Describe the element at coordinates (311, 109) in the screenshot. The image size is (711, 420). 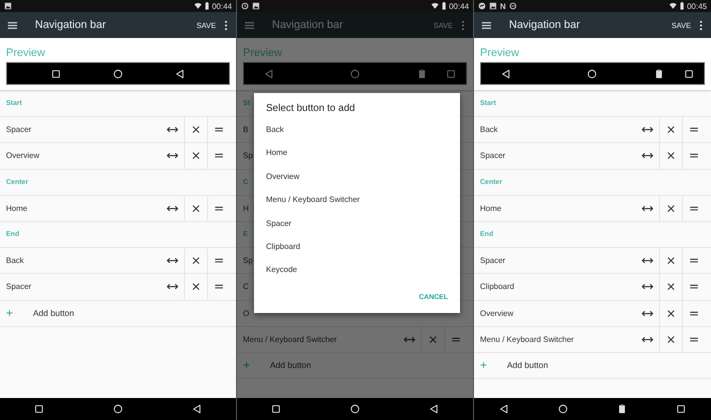
I see `dialog-title: Select button to add` at that location.